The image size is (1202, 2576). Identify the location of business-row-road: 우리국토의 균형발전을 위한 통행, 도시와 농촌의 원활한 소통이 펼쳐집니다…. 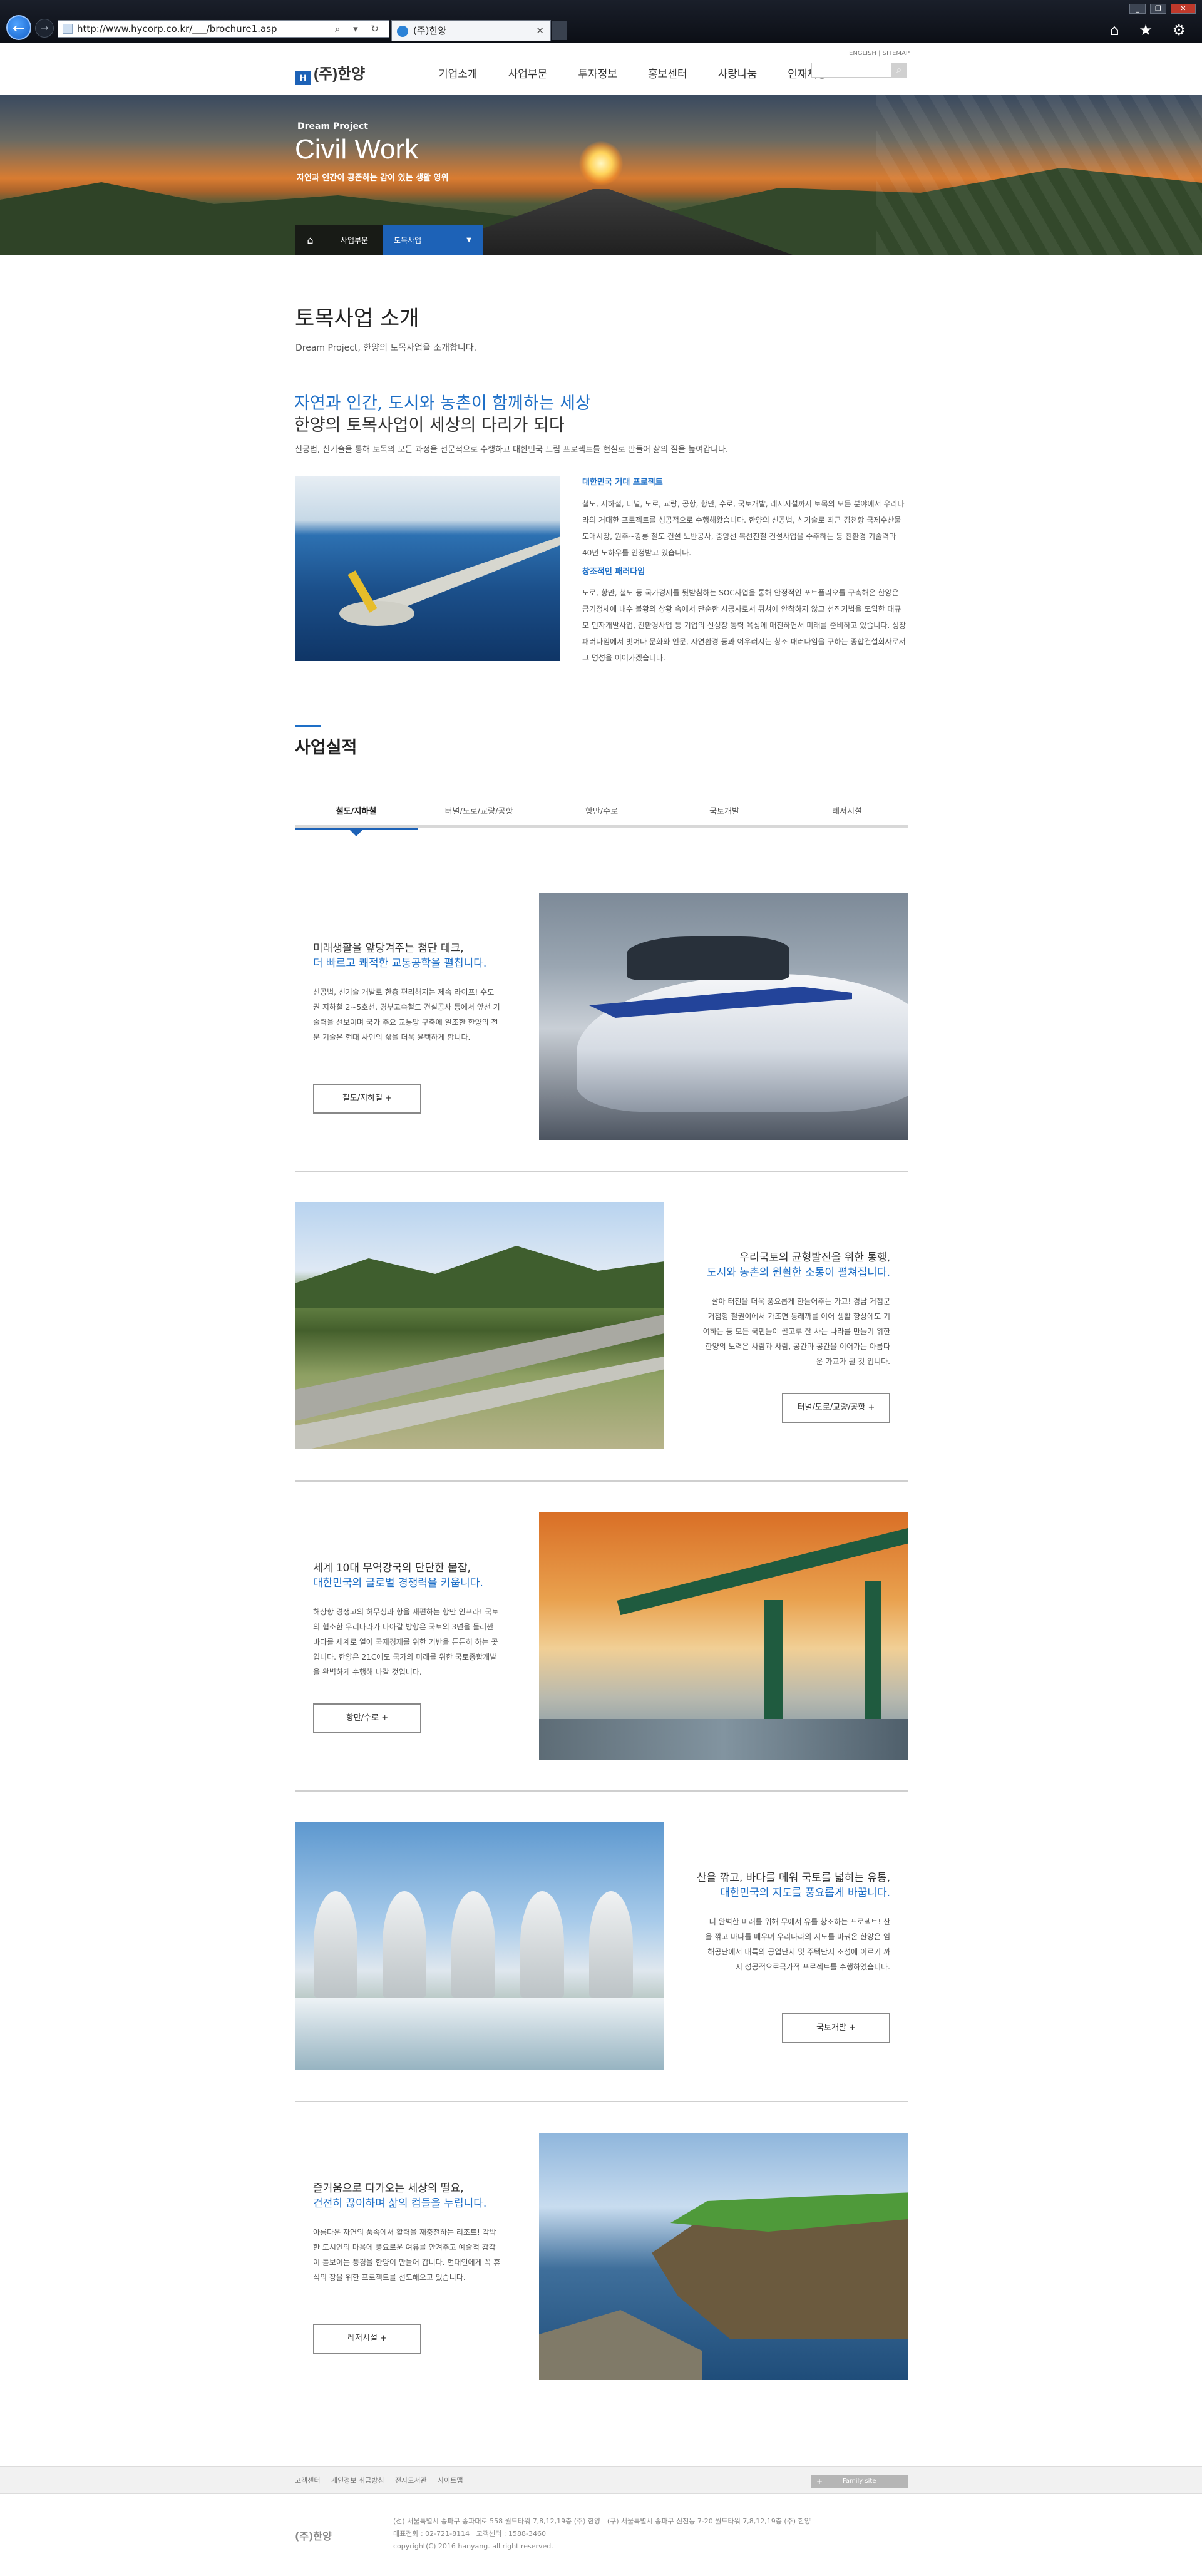
(601, 1325).